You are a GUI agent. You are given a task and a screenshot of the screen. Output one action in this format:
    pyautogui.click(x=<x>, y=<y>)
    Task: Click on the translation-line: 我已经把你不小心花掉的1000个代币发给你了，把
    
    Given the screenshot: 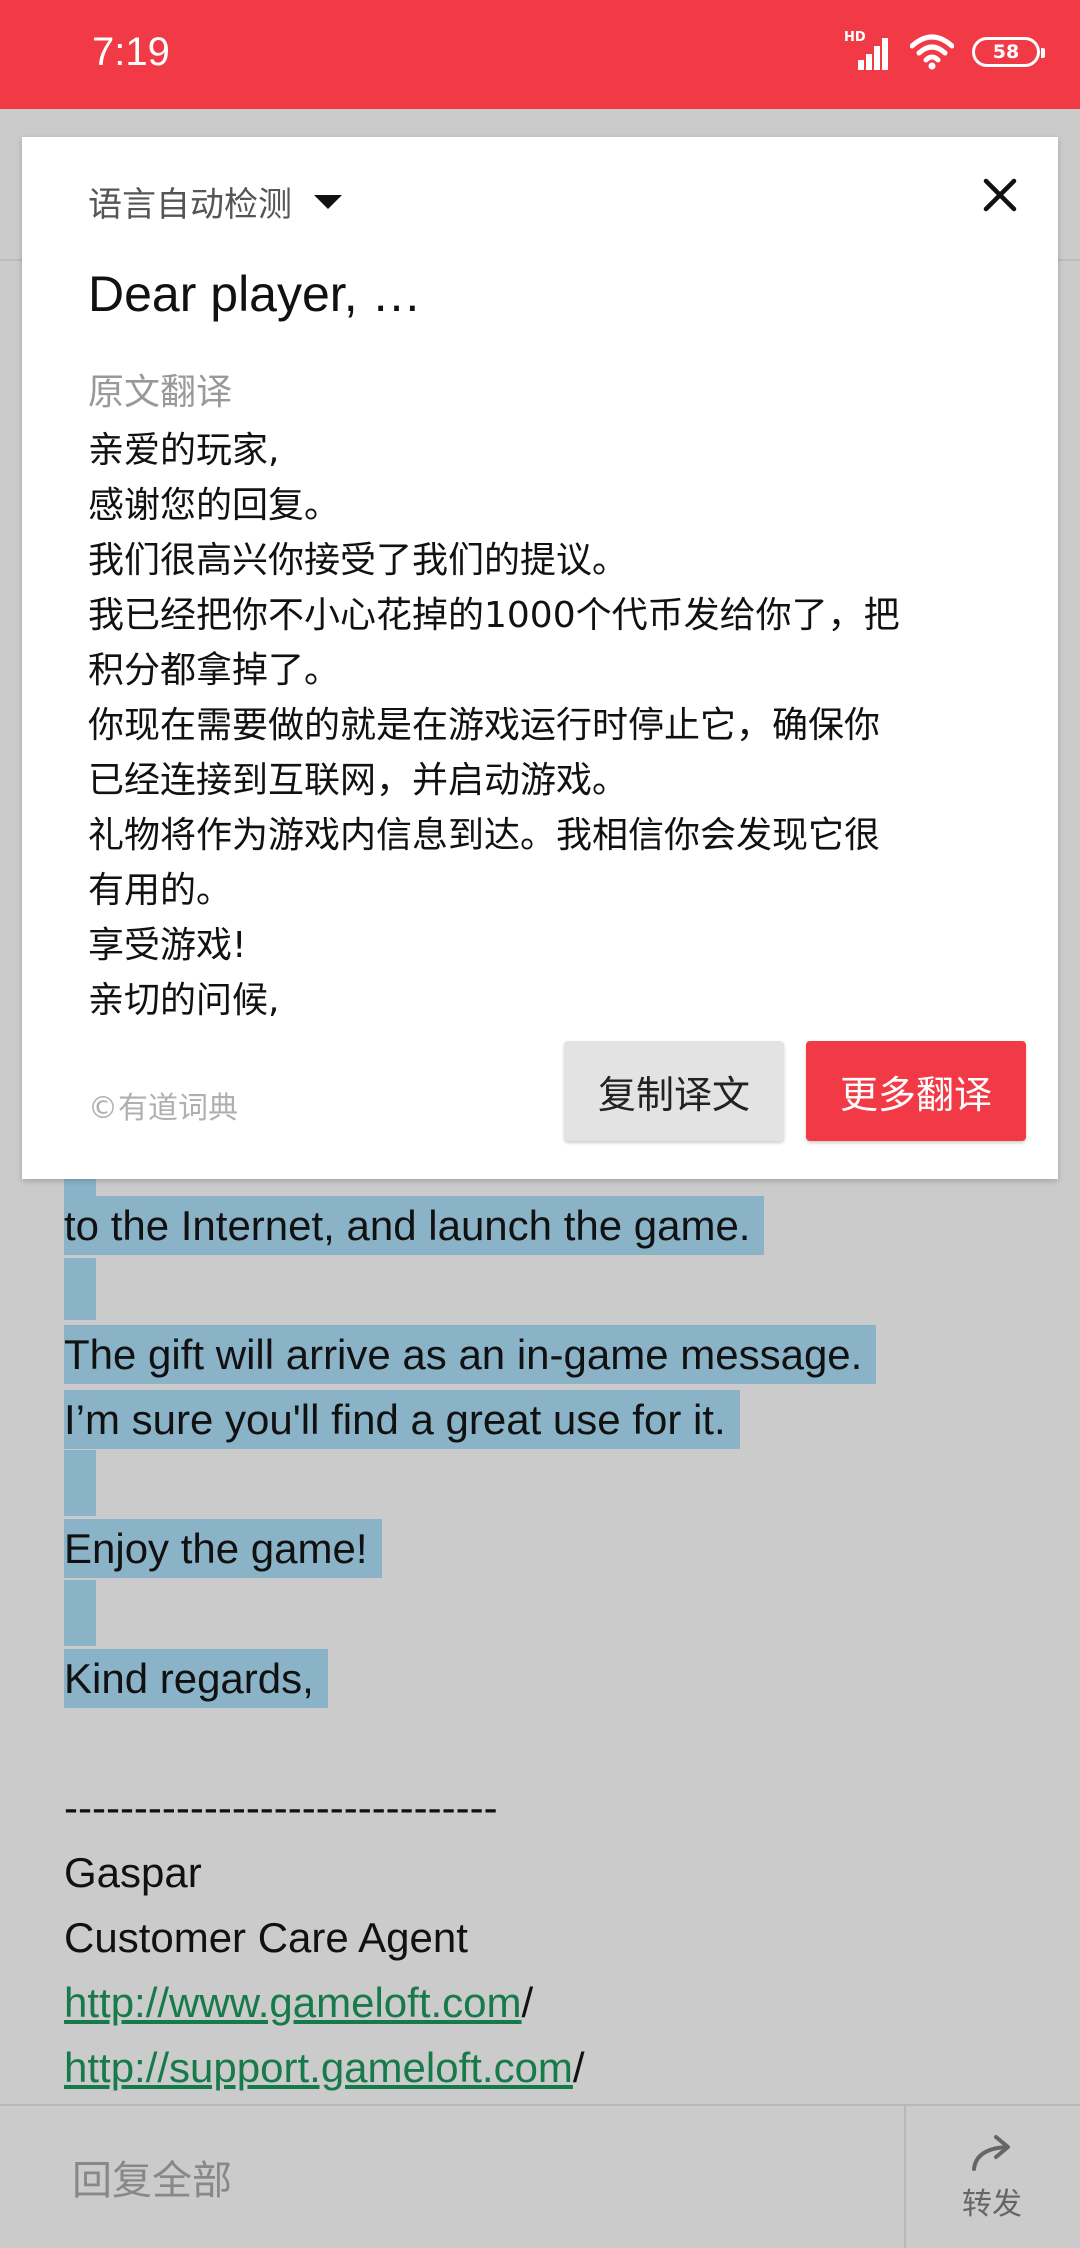 What is the action you would take?
    pyautogui.click(x=494, y=615)
    